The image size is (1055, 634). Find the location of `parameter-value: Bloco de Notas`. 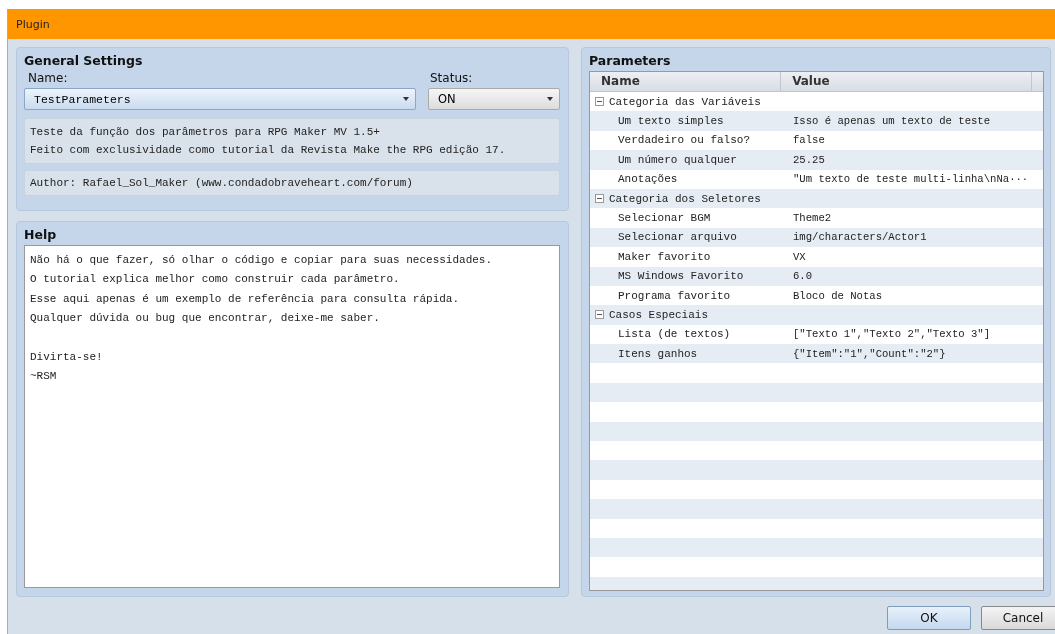

parameter-value: Bloco de Notas is located at coordinates (837, 295).